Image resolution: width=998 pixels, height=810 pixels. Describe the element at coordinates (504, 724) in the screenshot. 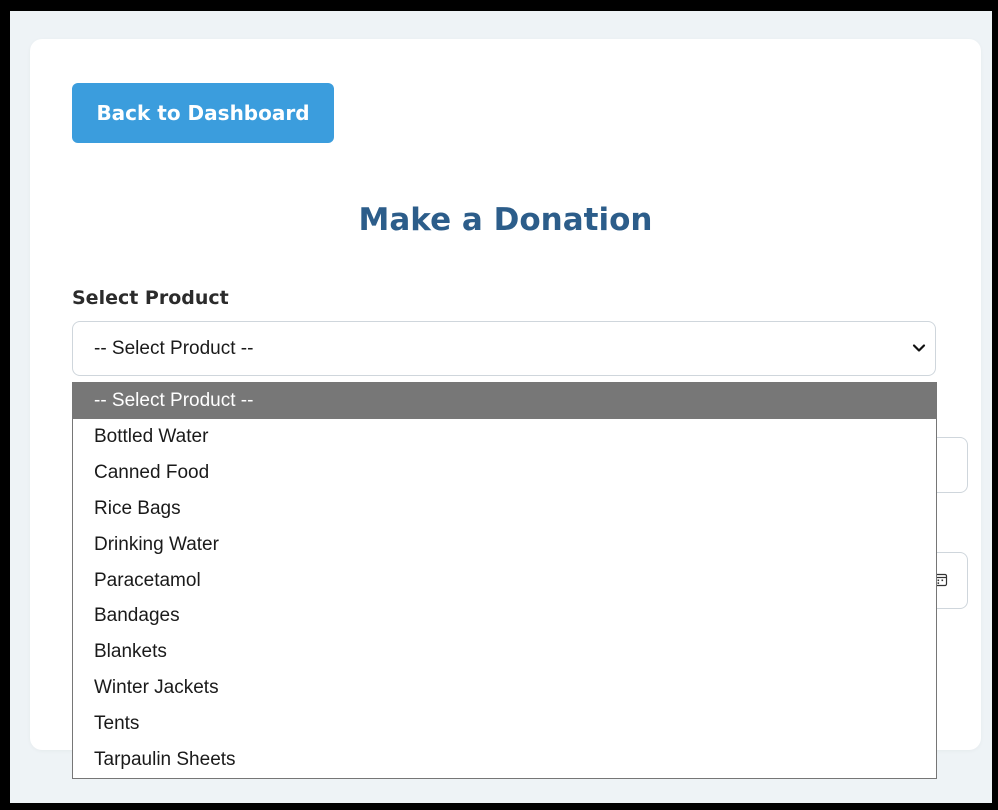

I see `dropdown-option: Tents` at that location.